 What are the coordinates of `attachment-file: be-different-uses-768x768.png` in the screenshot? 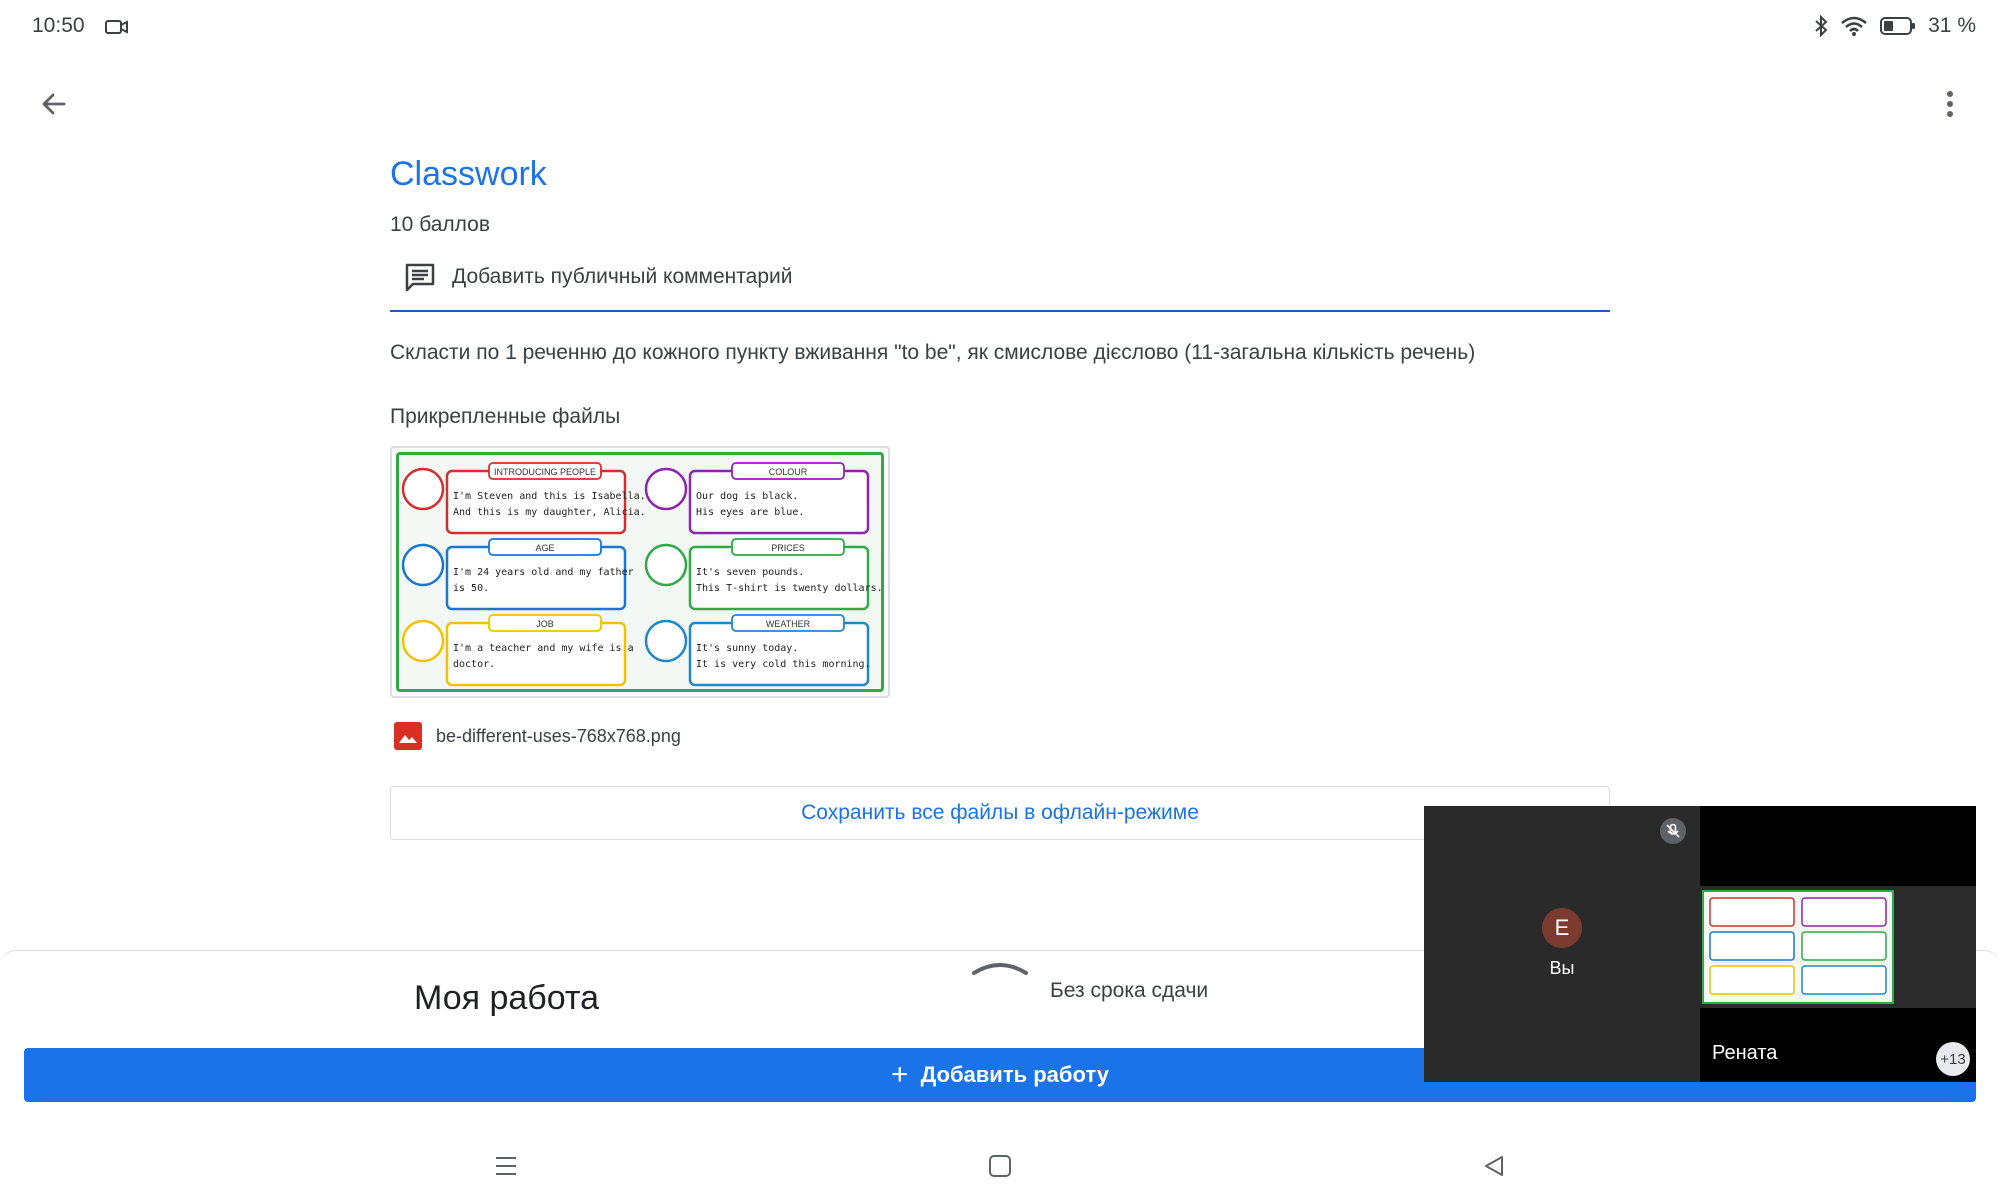 It's located at (1000, 736).